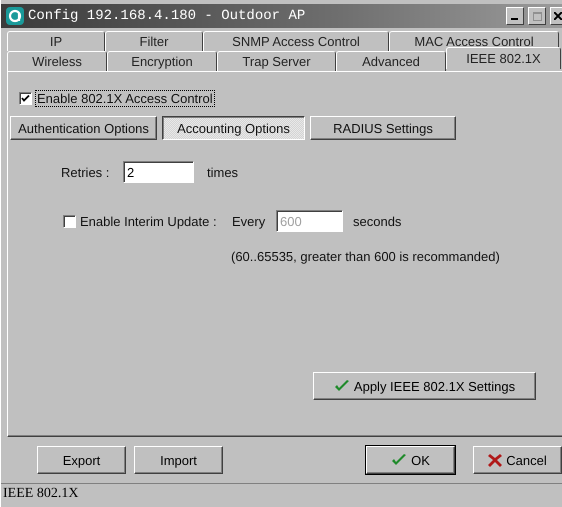 The width and height of the screenshot is (562, 507). Describe the element at coordinates (495, 460) in the screenshot. I see `cross-icon` at that location.